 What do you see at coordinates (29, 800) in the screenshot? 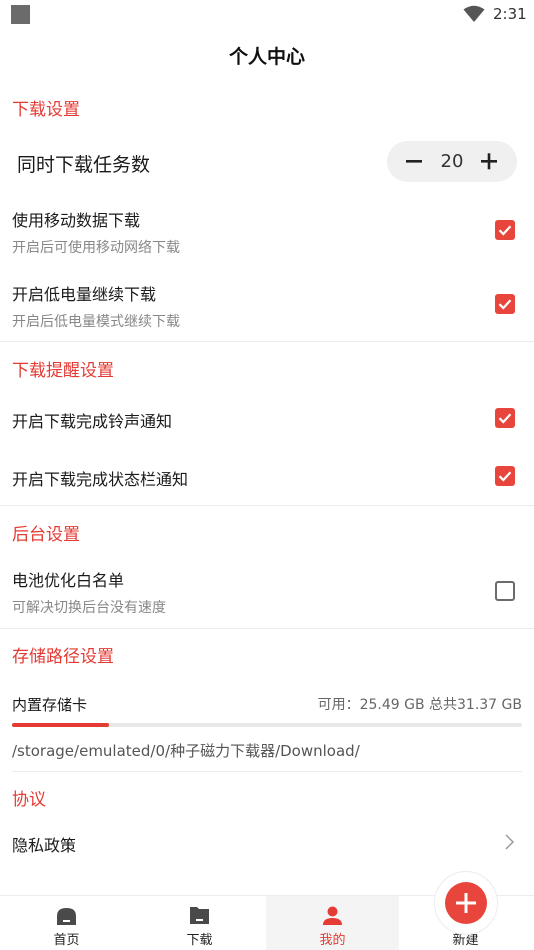
I see `section-title-agreement: 协议` at bounding box center [29, 800].